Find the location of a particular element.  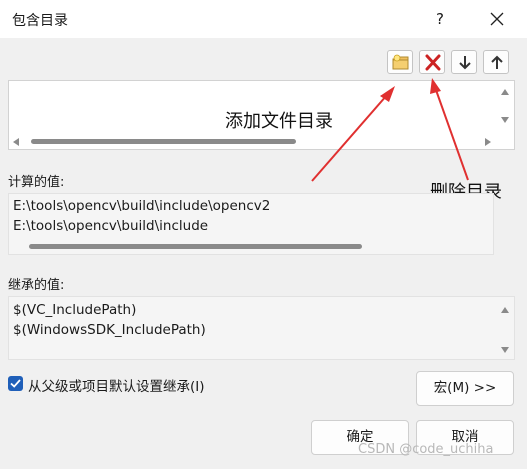

arrow-head-delete is located at coordinates (435, 86).